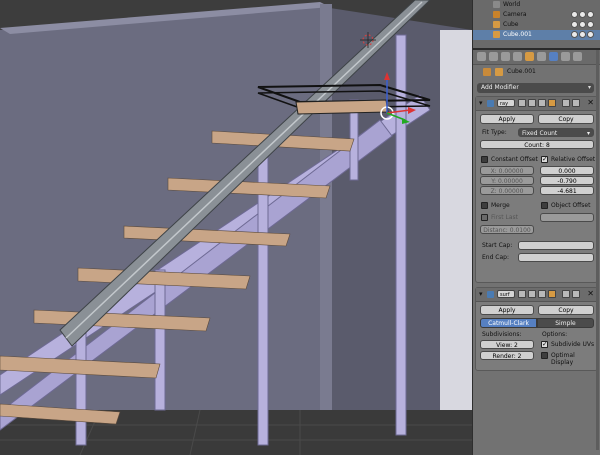  I want to click on array-modifier-icon, so click(490, 103).